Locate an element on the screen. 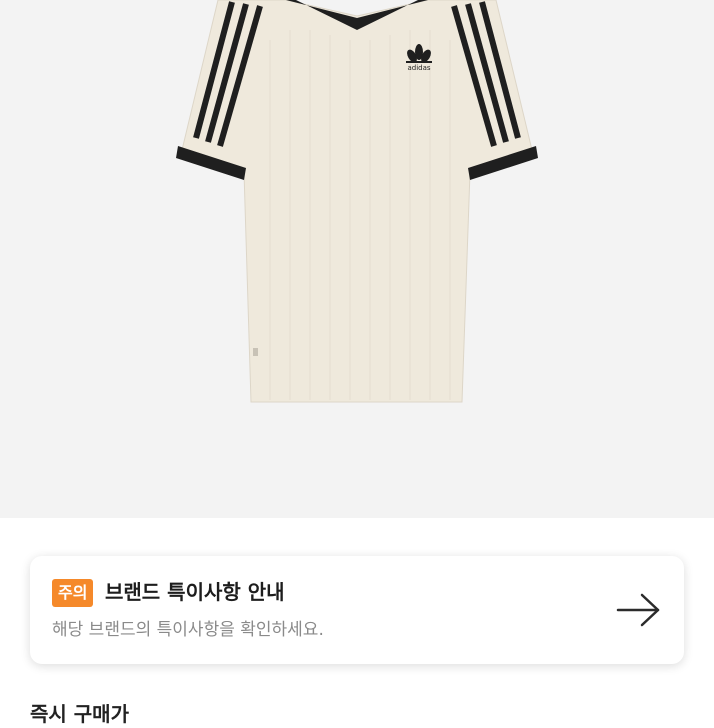 This screenshot has width=714, height=728. brand-notice-card: 주의 브랜드 특이사항 안내 해당 브랜드의 특이사항을 확인하세요. is located at coordinates (357, 610).